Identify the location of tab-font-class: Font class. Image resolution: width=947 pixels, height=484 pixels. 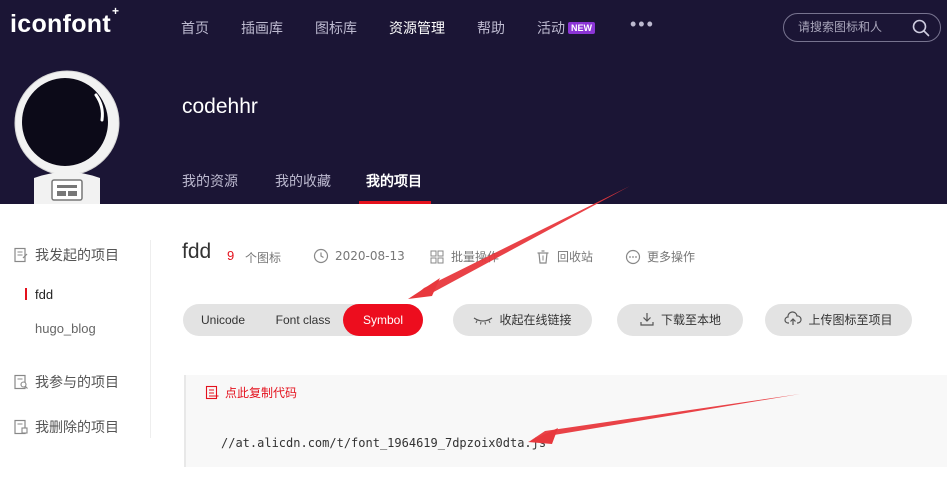
(303, 320).